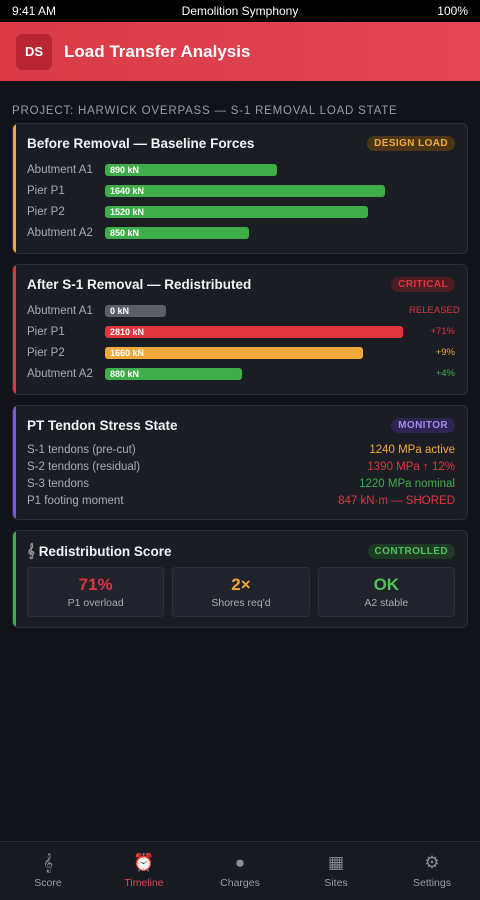 The height and width of the screenshot is (900, 480). I want to click on controlled-badge: CONTROLLED, so click(411, 551).